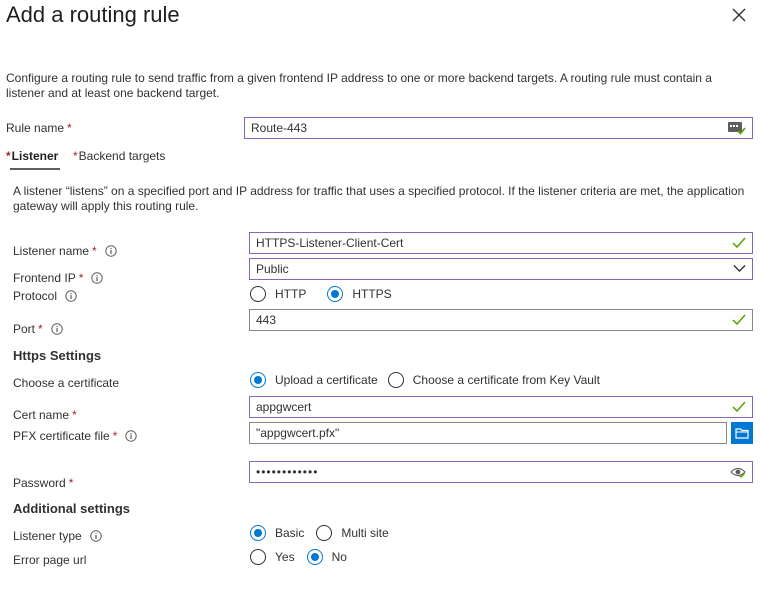 The height and width of the screenshot is (594, 760). Describe the element at coordinates (32, 156) in the screenshot. I see `tab-listener: *Listener` at that location.